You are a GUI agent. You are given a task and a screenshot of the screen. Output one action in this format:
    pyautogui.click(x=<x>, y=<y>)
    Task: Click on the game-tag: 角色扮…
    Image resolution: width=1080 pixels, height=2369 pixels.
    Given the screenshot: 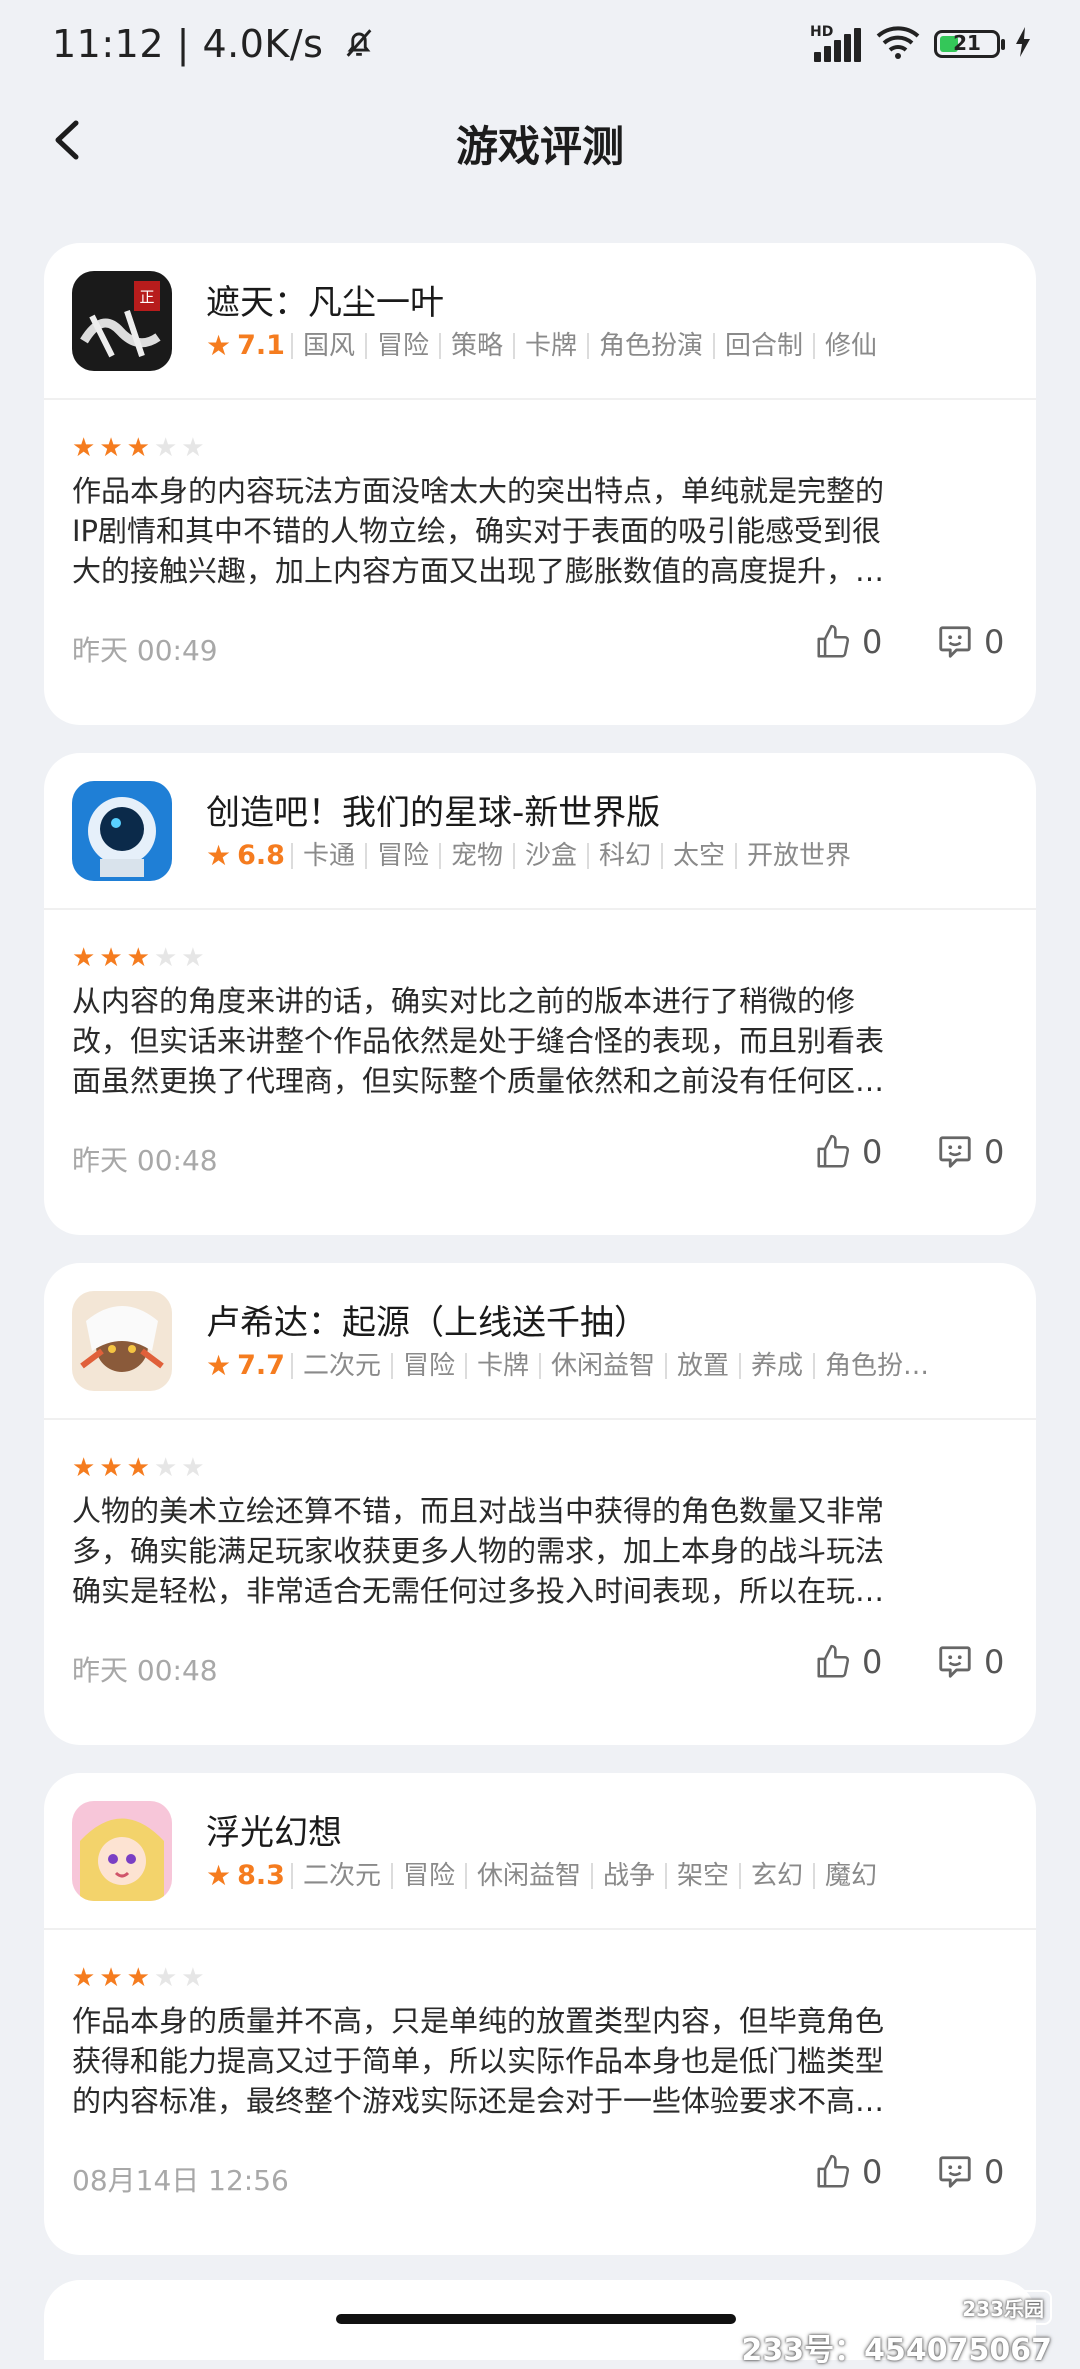 What is the action you would take?
    pyautogui.click(x=876, y=1365)
    